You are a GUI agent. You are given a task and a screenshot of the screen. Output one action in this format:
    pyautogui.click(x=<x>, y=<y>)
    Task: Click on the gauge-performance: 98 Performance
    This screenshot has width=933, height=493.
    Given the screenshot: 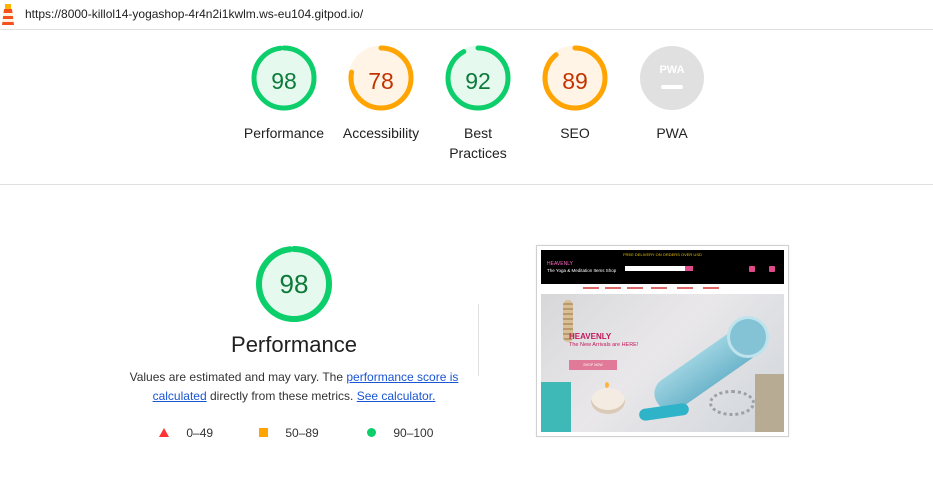 What is the action you would take?
    pyautogui.click(x=284, y=94)
    